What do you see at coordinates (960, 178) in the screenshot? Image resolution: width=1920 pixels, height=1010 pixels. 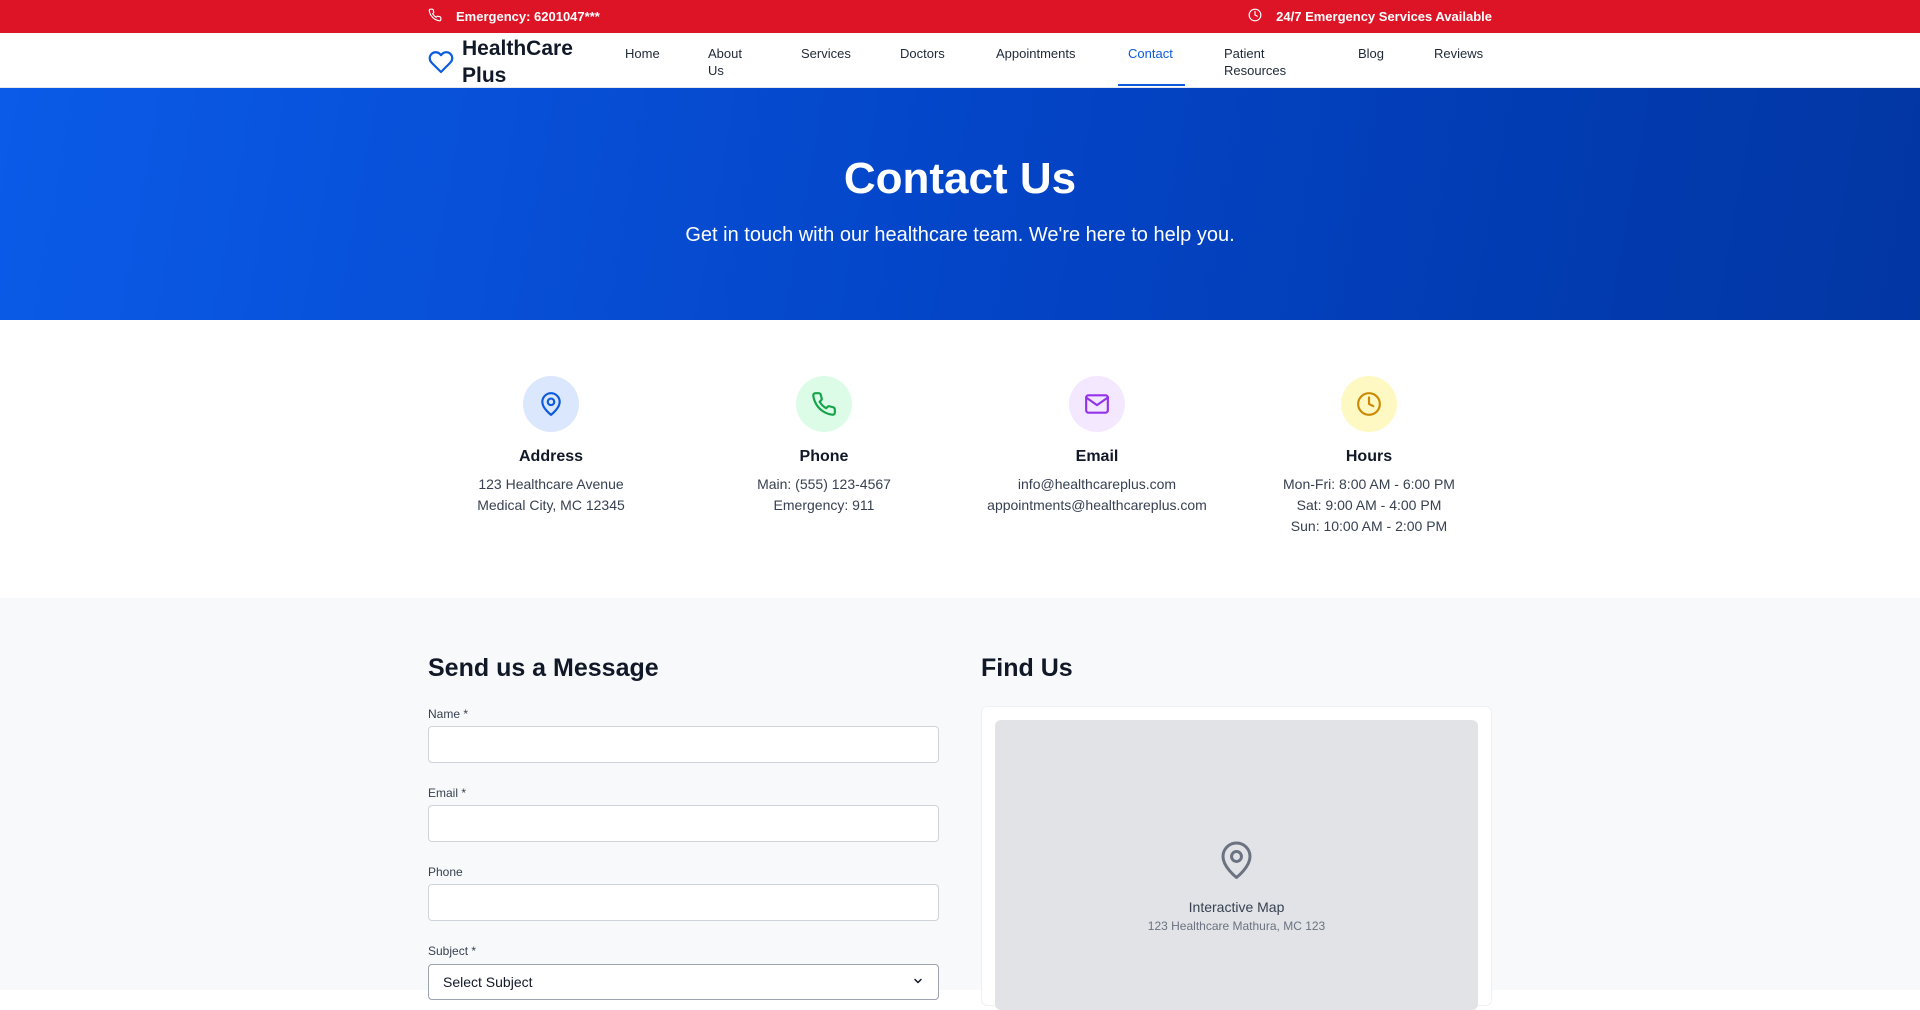 I see `page-title: Contact Us` at bounding box center [960, 178].